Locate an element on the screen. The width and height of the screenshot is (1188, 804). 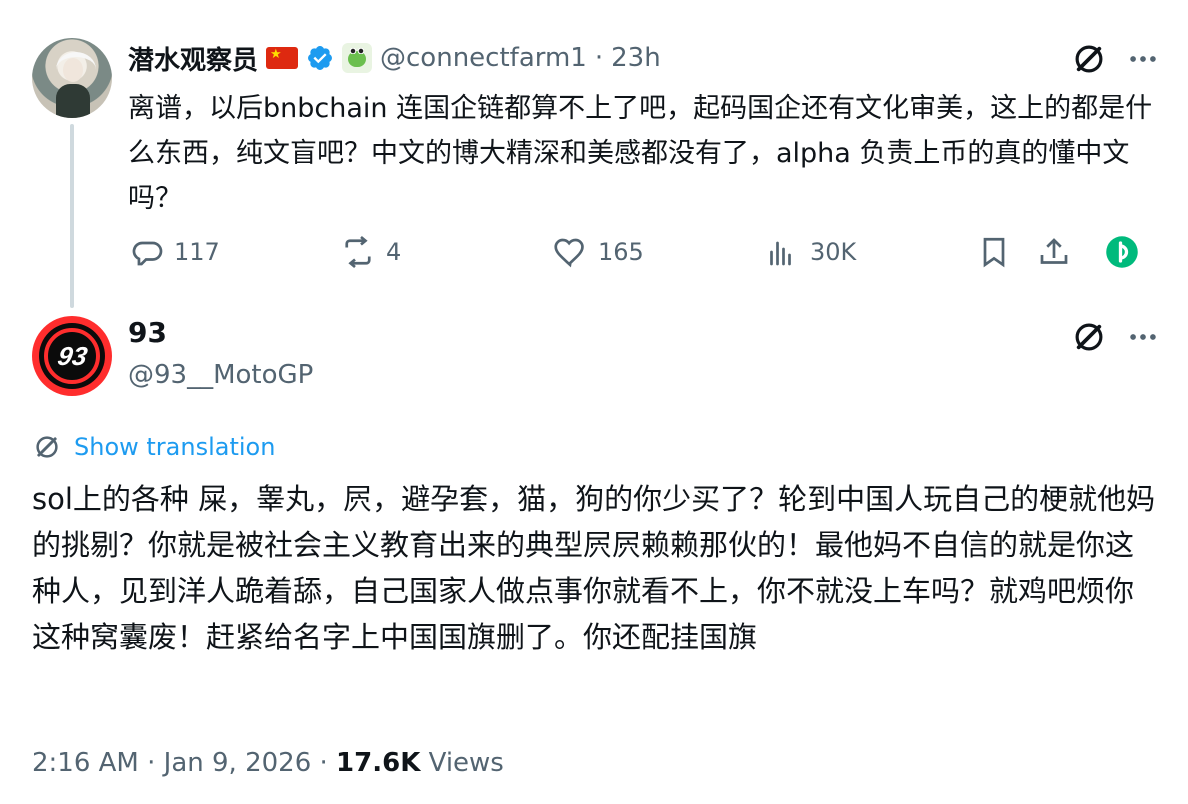
reply-icon is located at coordinates (146, 252).